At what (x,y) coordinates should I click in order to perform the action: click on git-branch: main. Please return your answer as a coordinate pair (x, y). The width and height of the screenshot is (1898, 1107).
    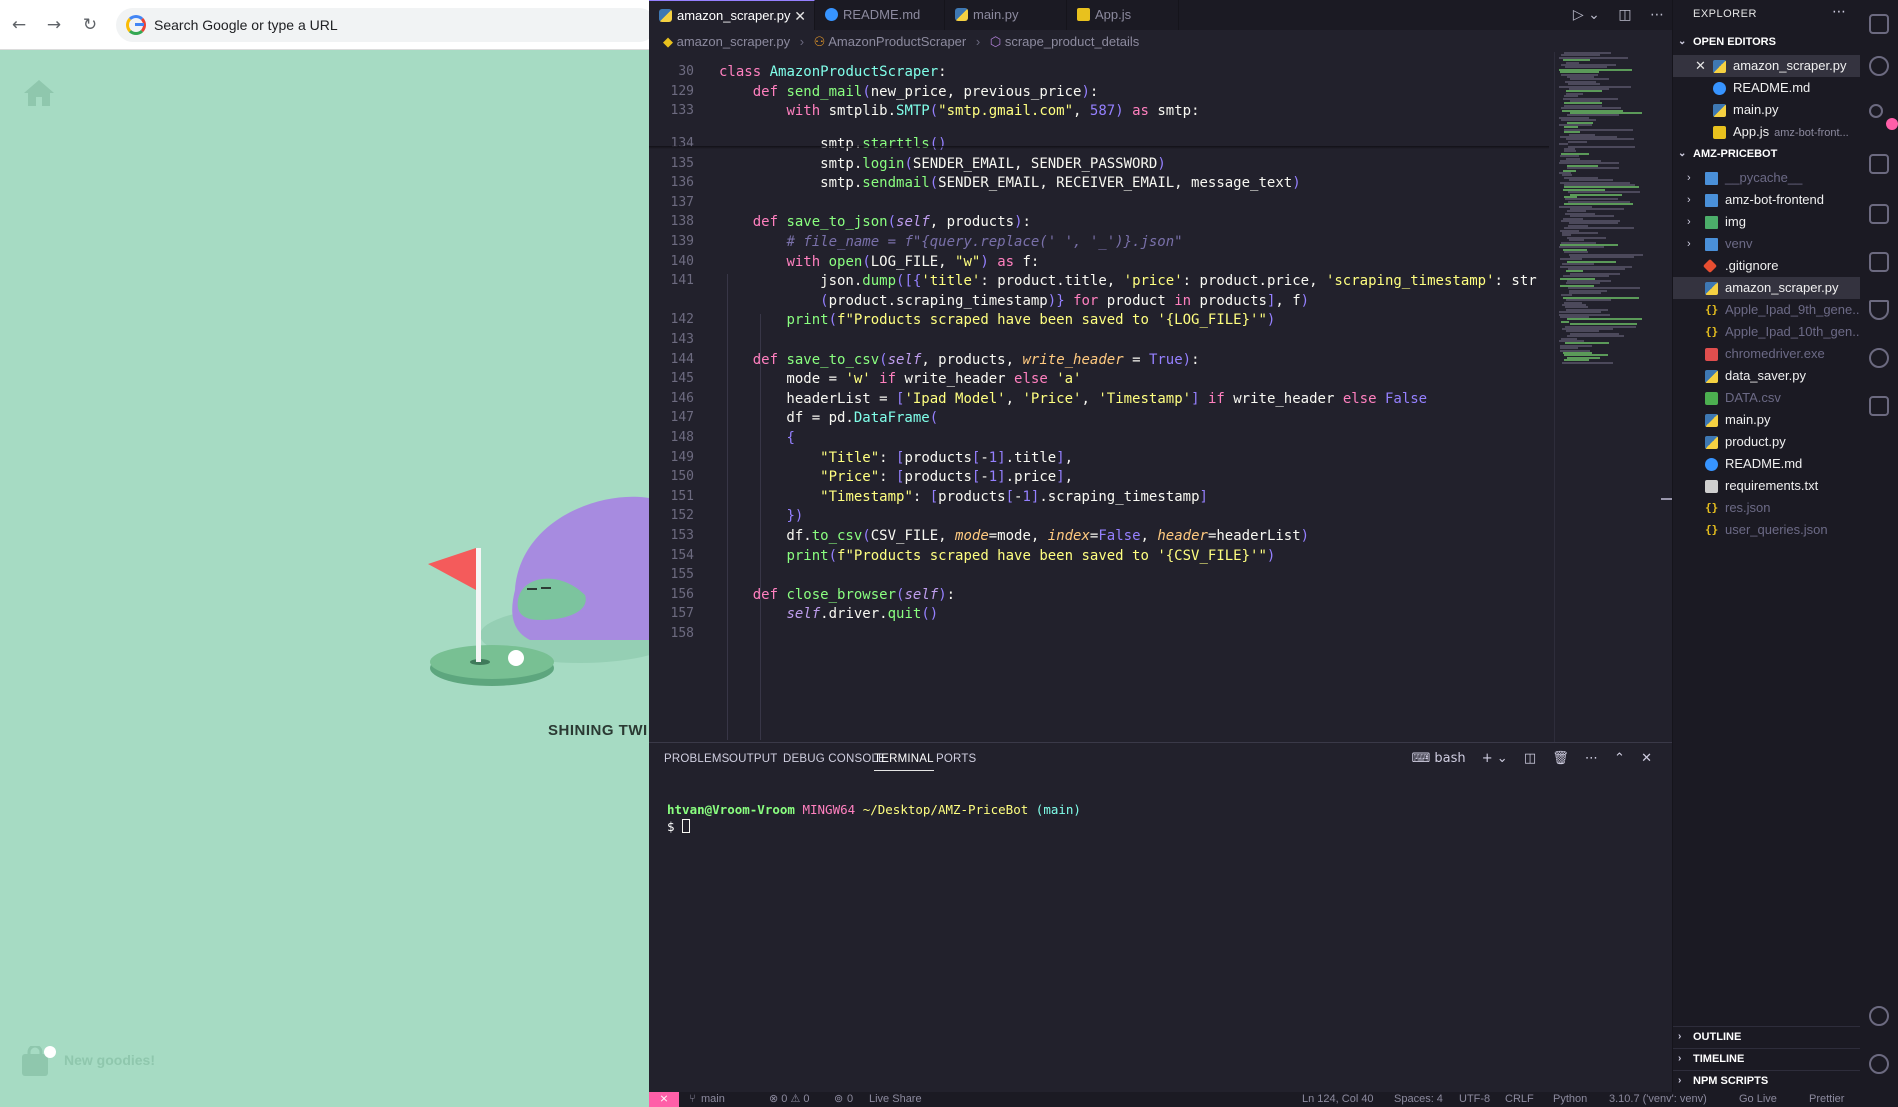
    Looking at the image, I should click on (713, 1099).